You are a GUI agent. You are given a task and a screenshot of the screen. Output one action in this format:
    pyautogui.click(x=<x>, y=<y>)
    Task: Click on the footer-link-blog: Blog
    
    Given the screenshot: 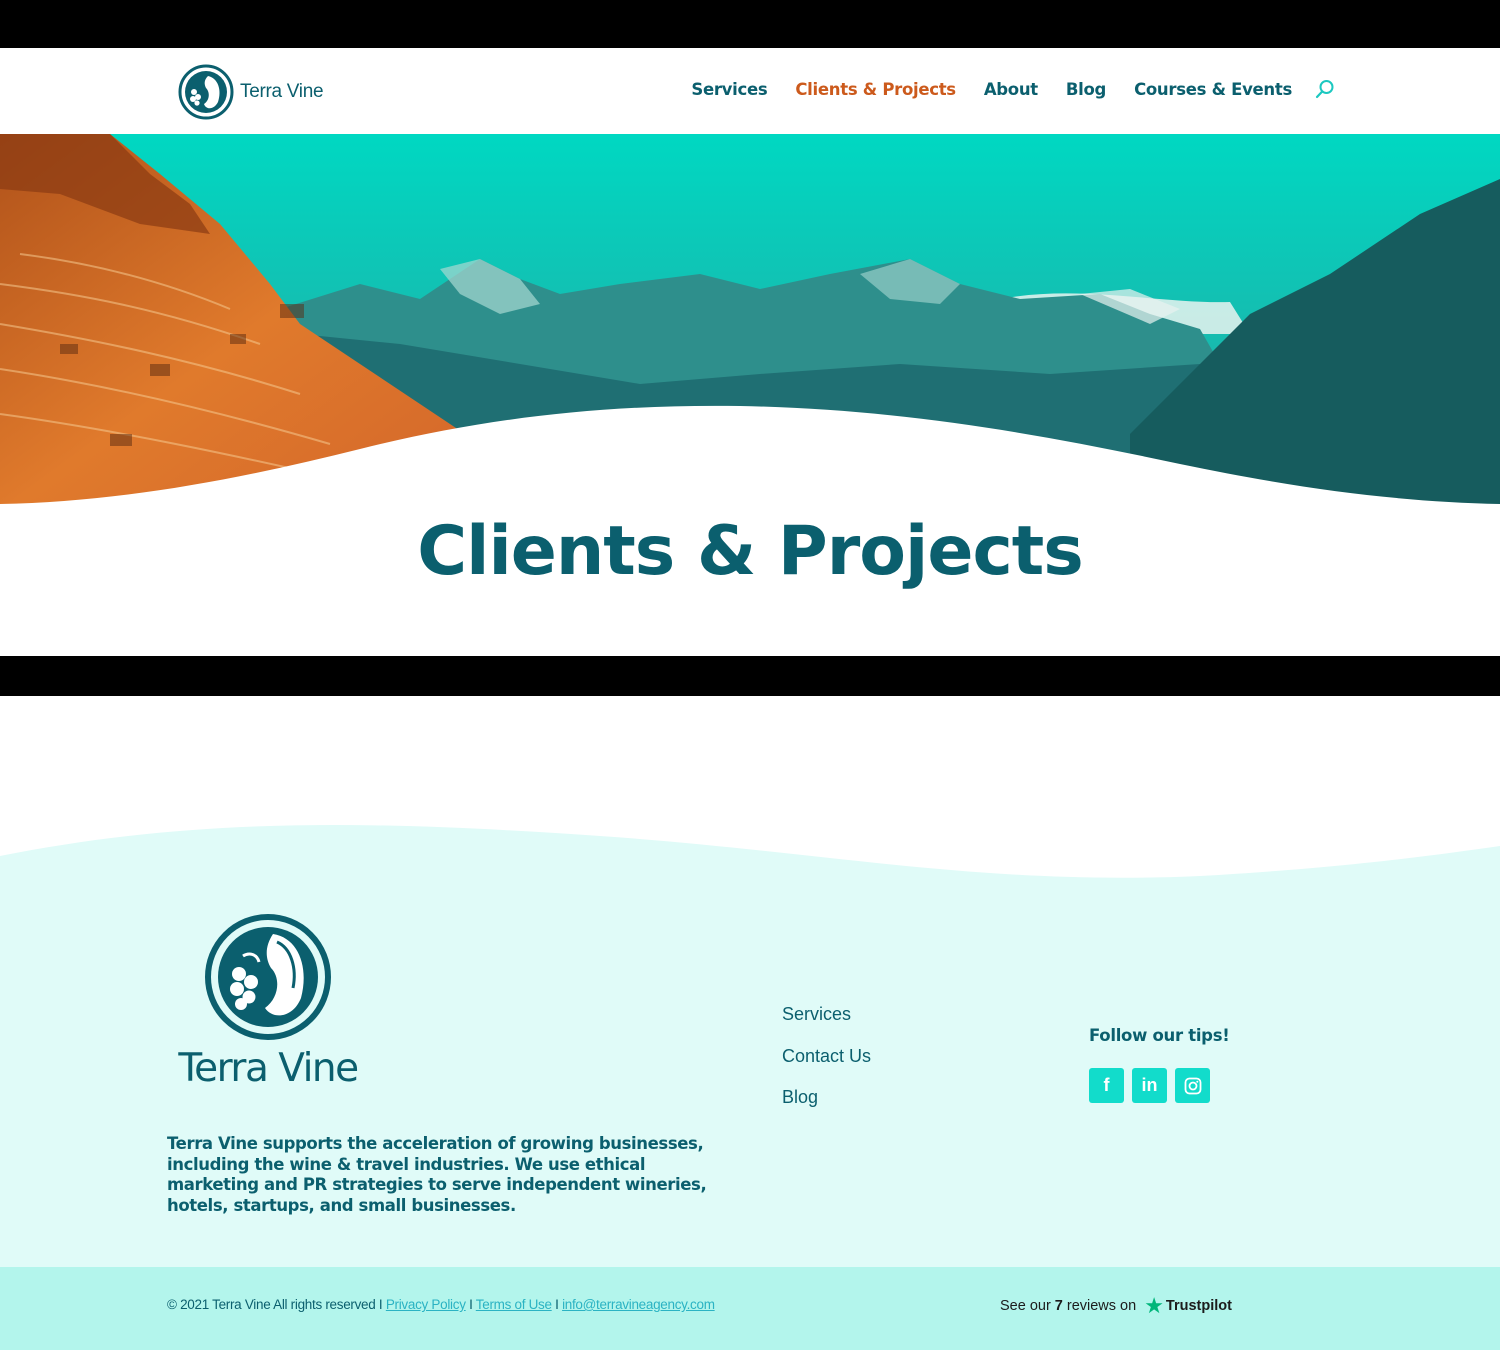 What is the action you would take?
    pyautogui.click(x=826, y=1108)
    